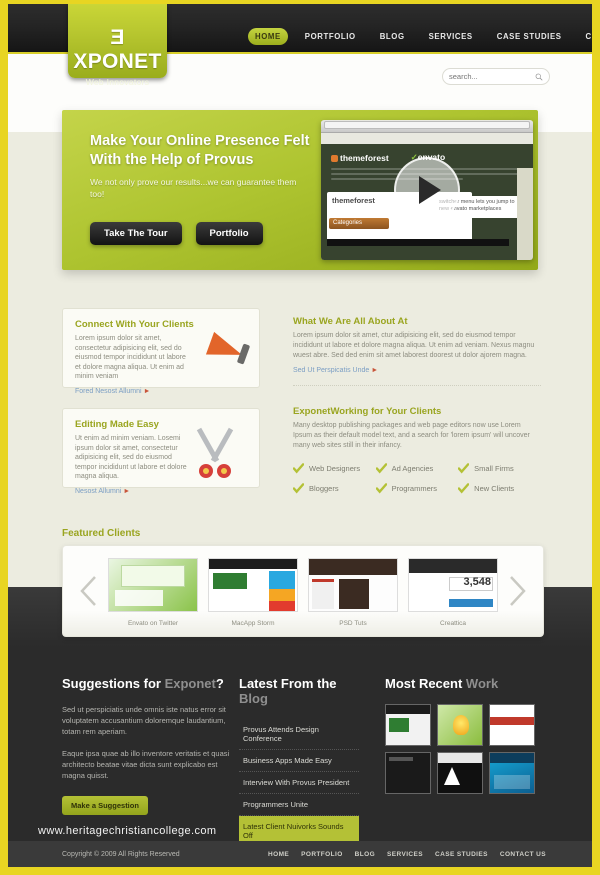 The image size is (600, 875). I want to click on copyright-text: Copyright © 2009 All Rights Reserved, so click(121, 854).